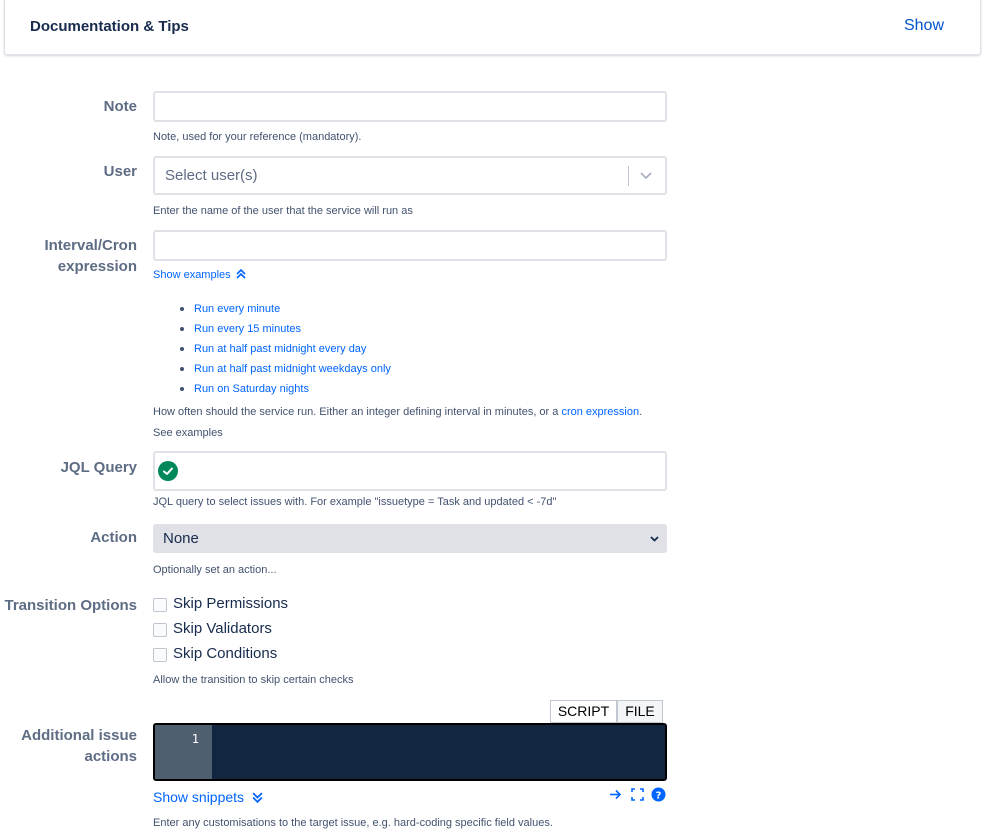  What do you see at coordinates (70, 605) in the screenshot?
I see `transition-label: Transition Options` at bounding box center [70, 605].